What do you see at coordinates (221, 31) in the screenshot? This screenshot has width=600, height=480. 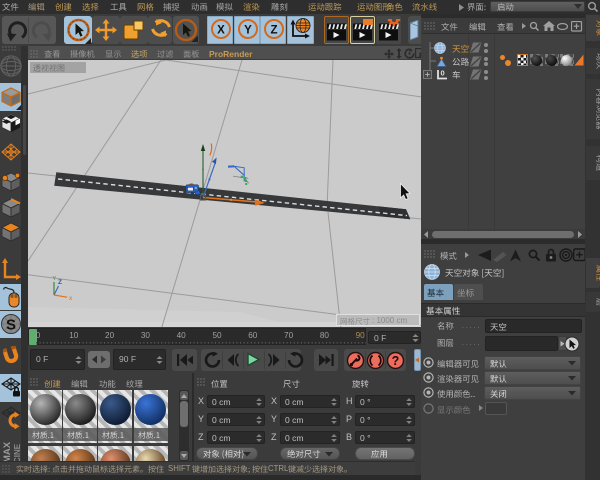 I see `svg-text: X` at bounding box center [221, 31].